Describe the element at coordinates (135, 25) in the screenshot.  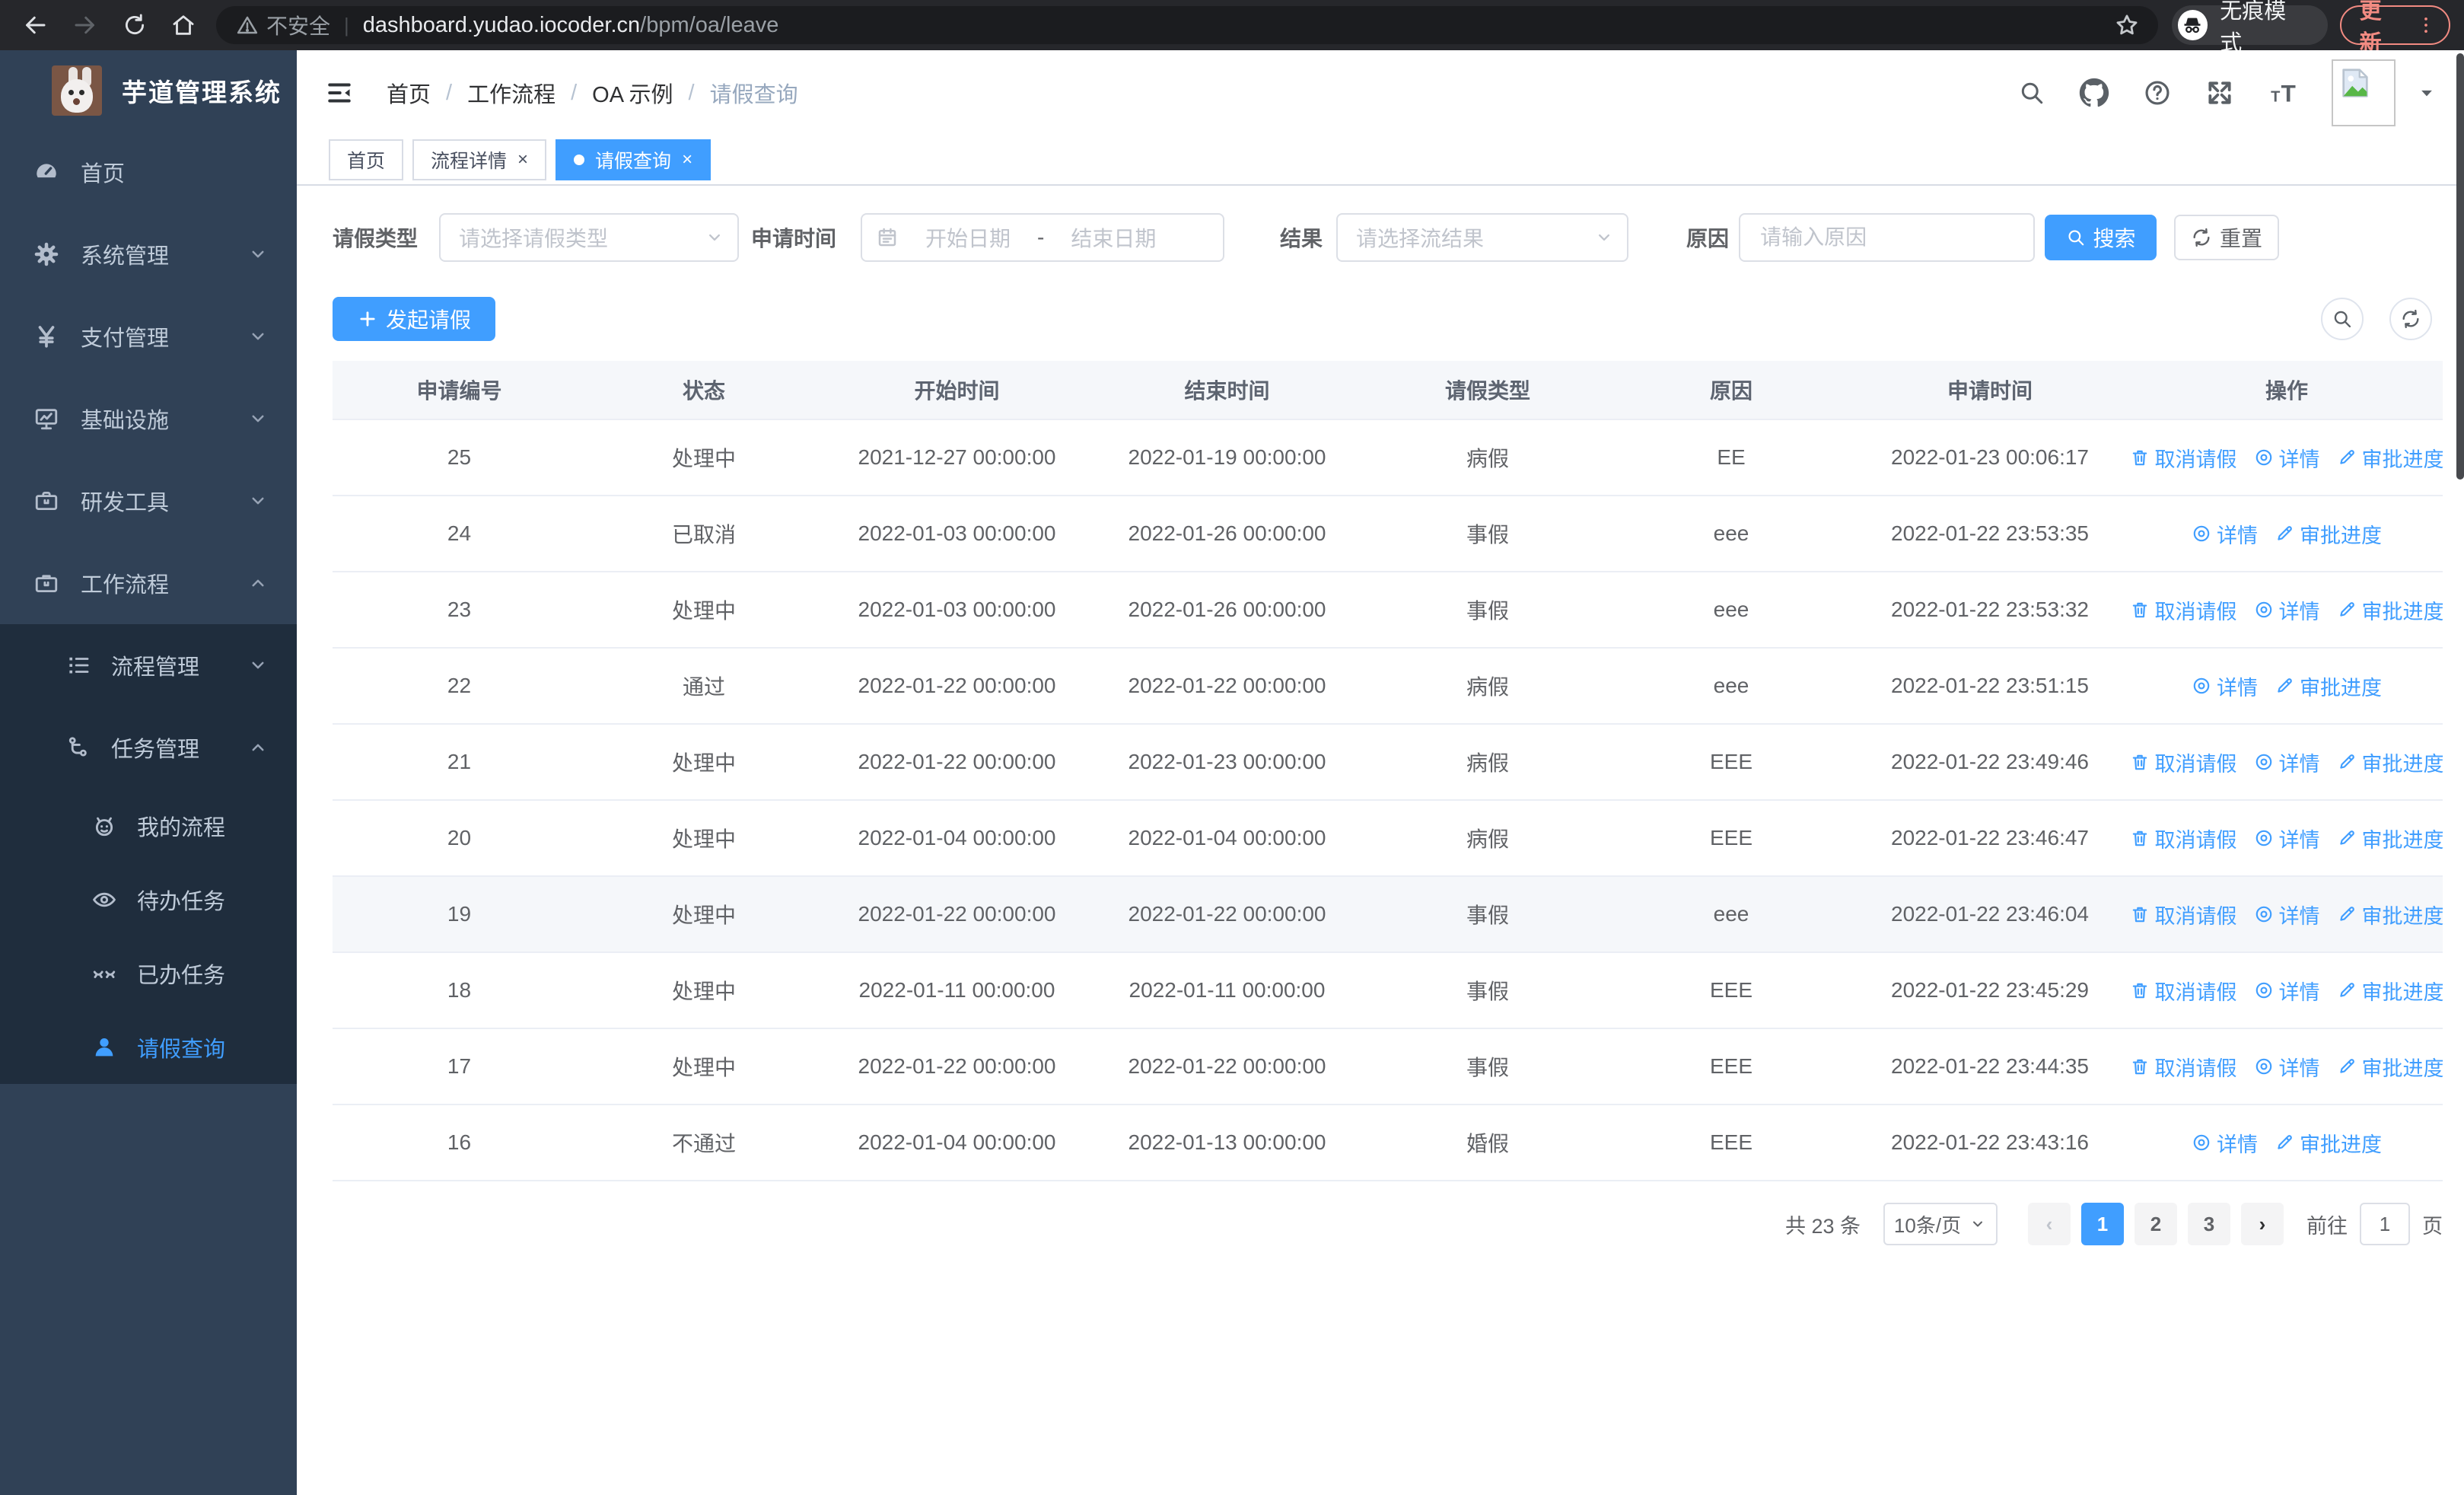
I see `reload-icon` at that location.